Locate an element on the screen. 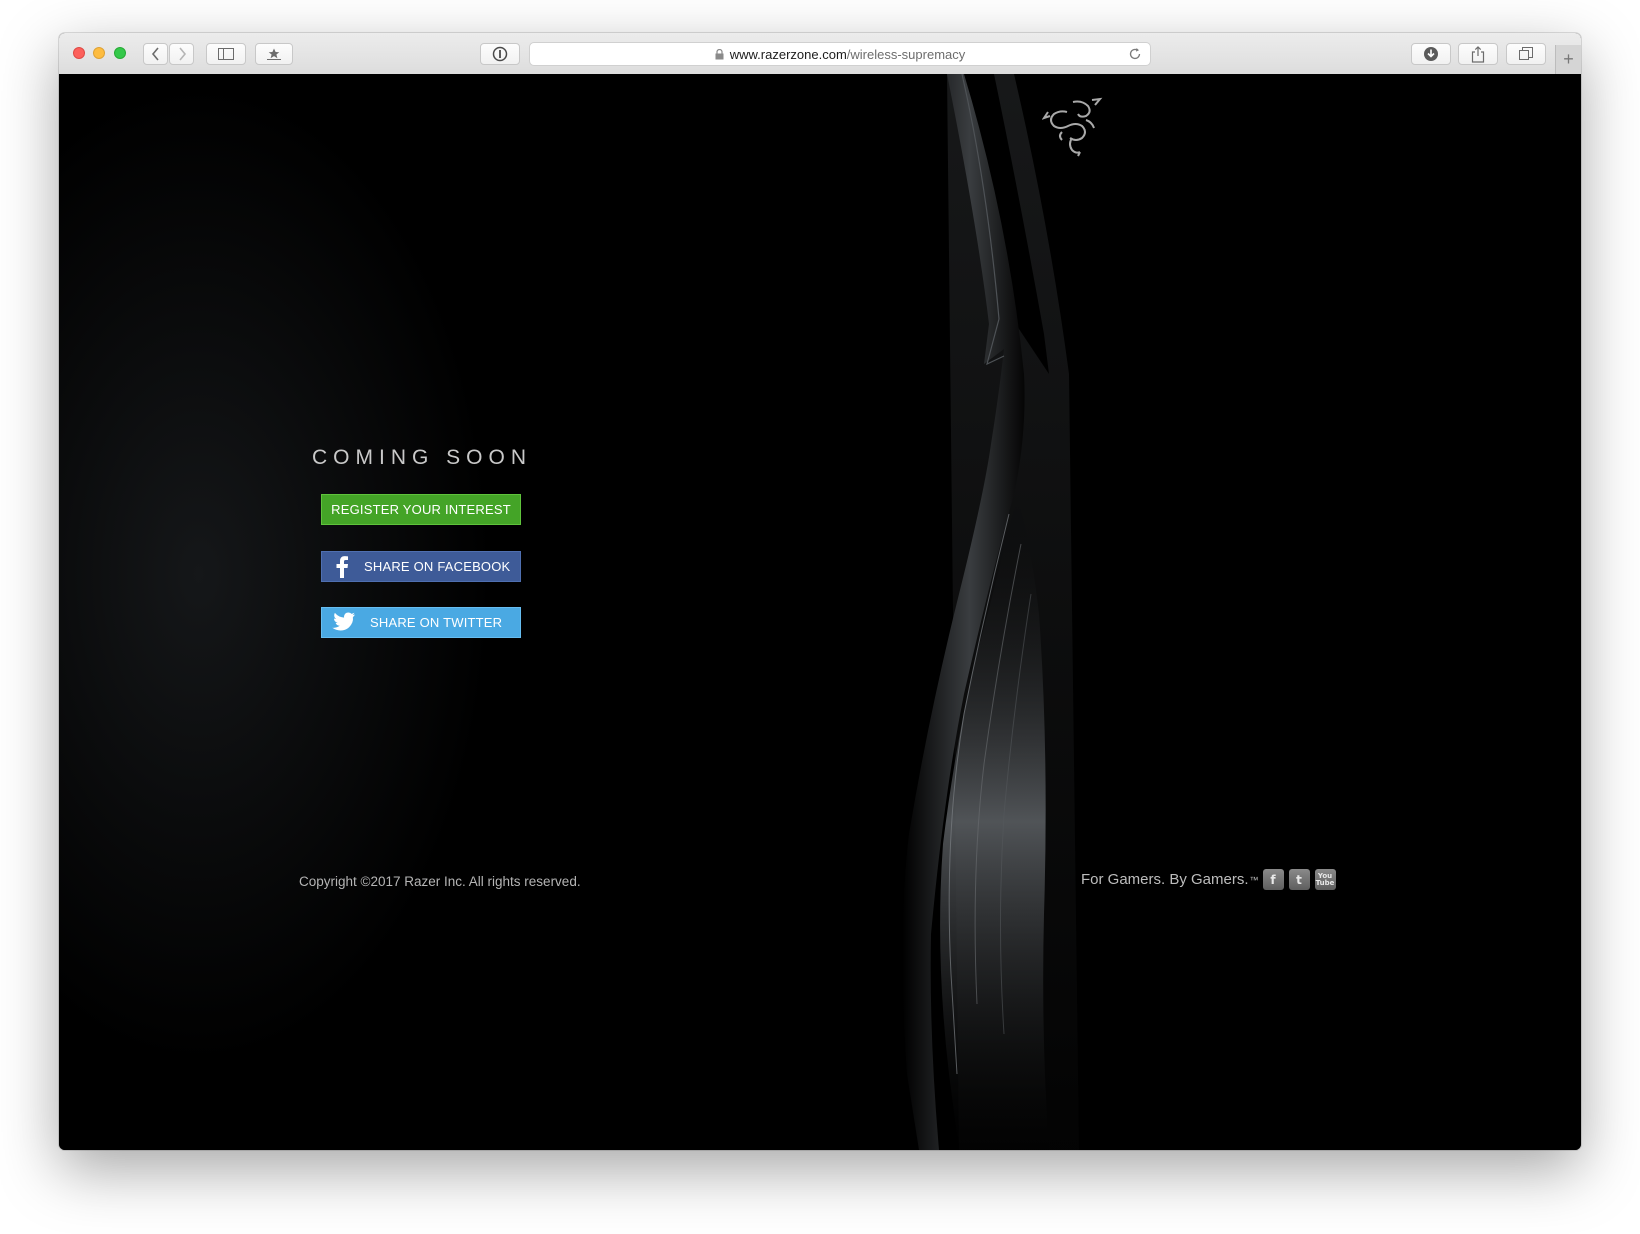 This screenshot has height=1234, width=1640. footer-tagline: For Gamers. By Gamers. ™ f t You Tube is located at coordinates (1208, 879).